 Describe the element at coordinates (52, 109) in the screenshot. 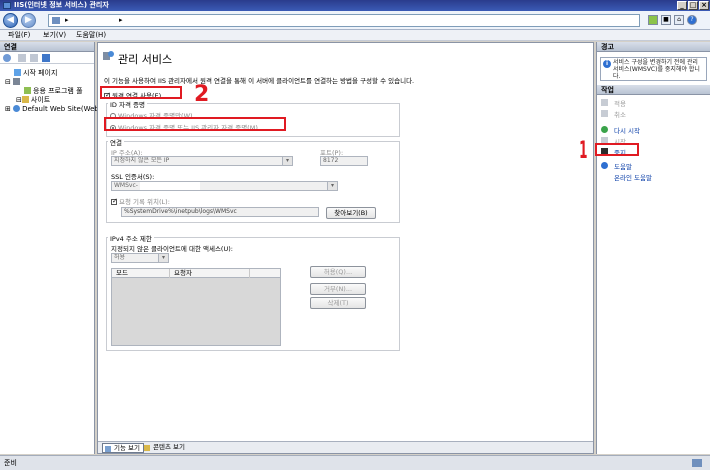

I see `tree-item-default-web-site: ⊞ Default Web Site(Web` at that location.